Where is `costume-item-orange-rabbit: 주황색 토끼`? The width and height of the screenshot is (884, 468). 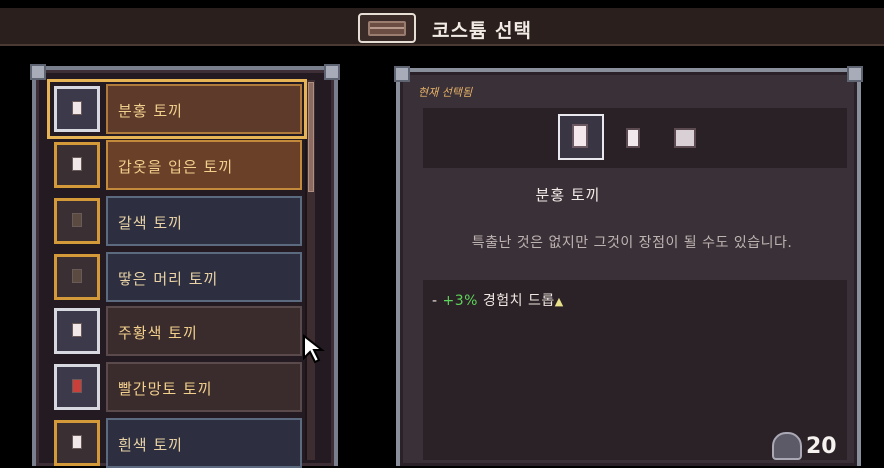 costume-item-orange-rabbit: 주황색 토끼 is located at coordinates (177, 331).